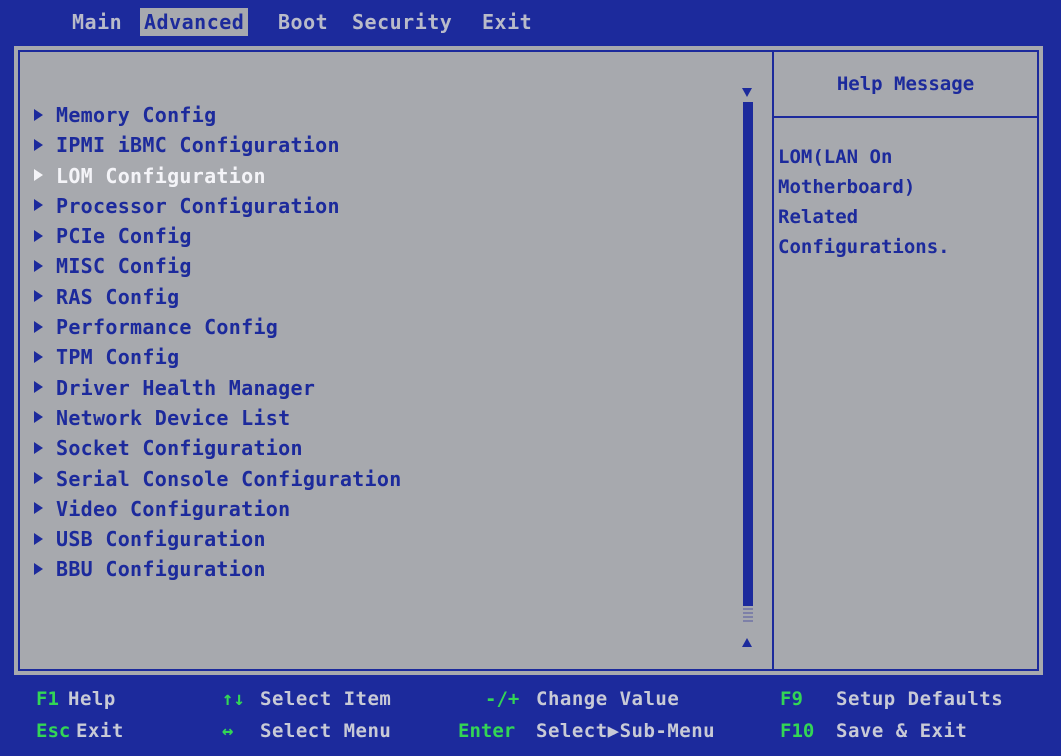 The width and height of the screenshot is (1061, 756). I want to click on menu-item-label: PCIe Config, so click(124, 236).